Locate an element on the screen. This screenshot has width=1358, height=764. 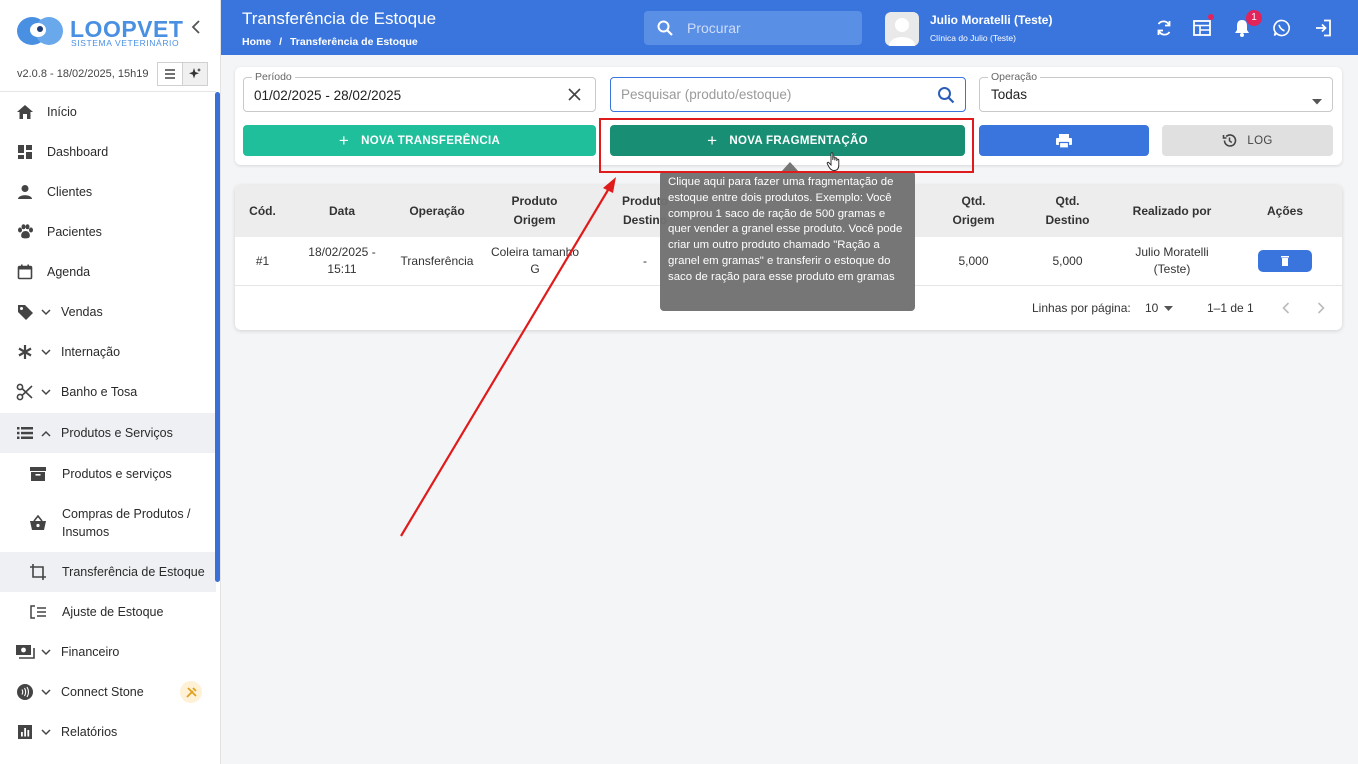
col-header-produto-origem: Produto Origem is located at coordinates (534, 211).